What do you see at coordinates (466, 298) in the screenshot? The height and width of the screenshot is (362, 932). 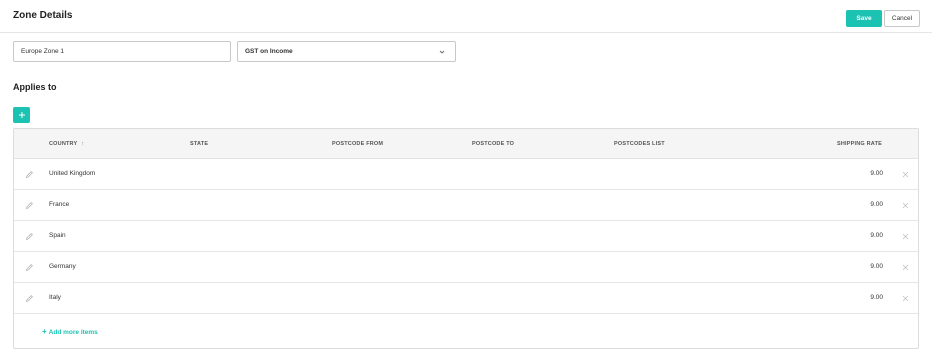 I see `table-row: Italy 9.00` at bounding box center [466, 298].